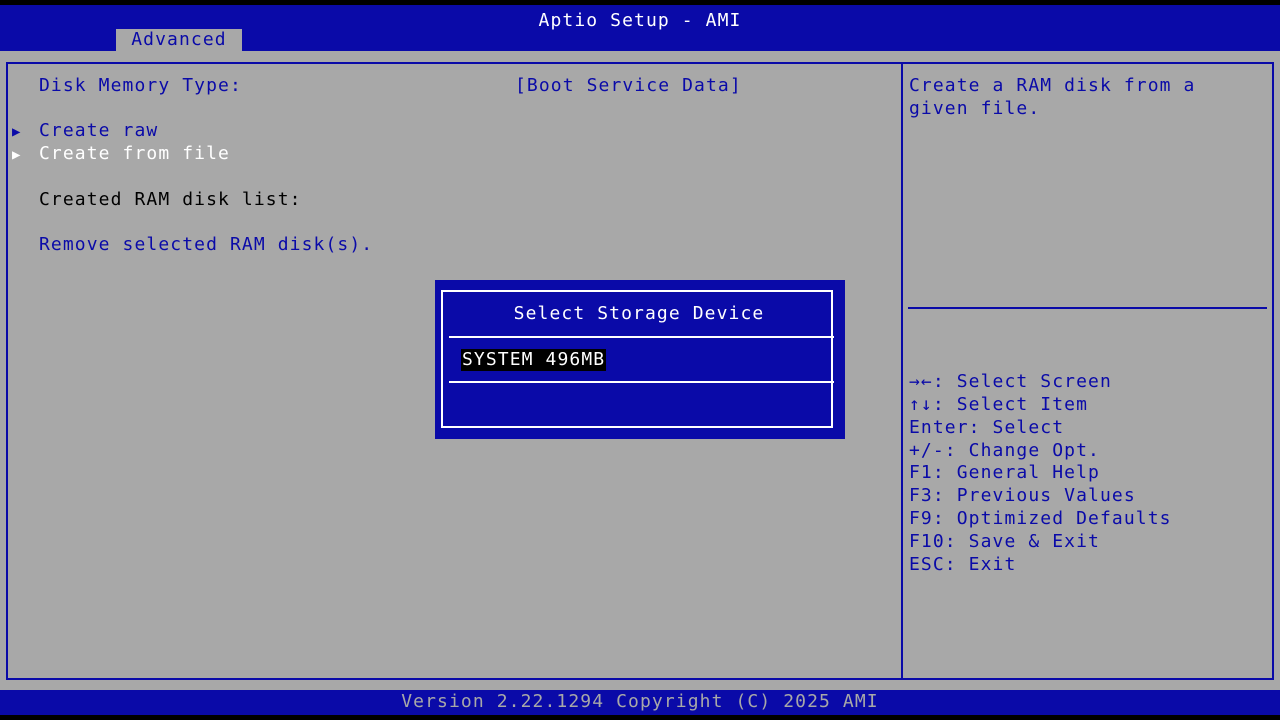 This screenshot has height=720, width=1280. Describe the element at coordinates (999, 404) in the screenshot. I see `key-hint-select-item: ↑↓: Select Item` at that location.